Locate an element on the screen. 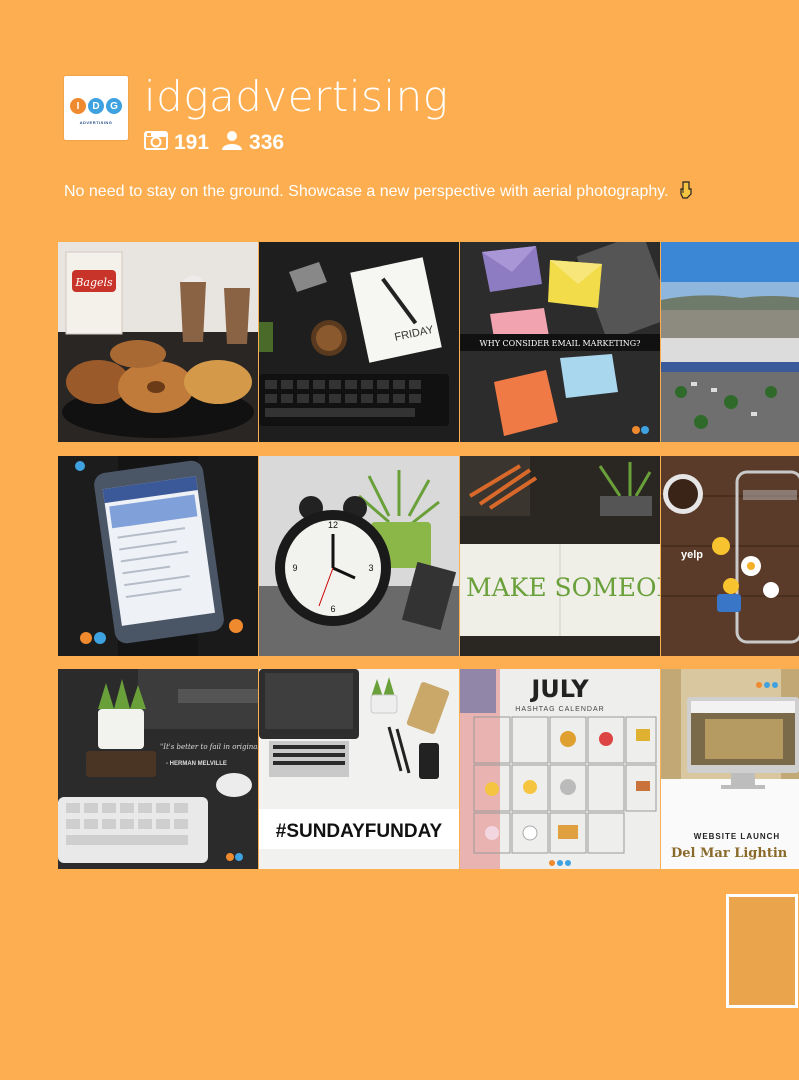 The height and width of the screenshot is (1080, 799). svg-text: 3 is located at coordinates (370, 568).